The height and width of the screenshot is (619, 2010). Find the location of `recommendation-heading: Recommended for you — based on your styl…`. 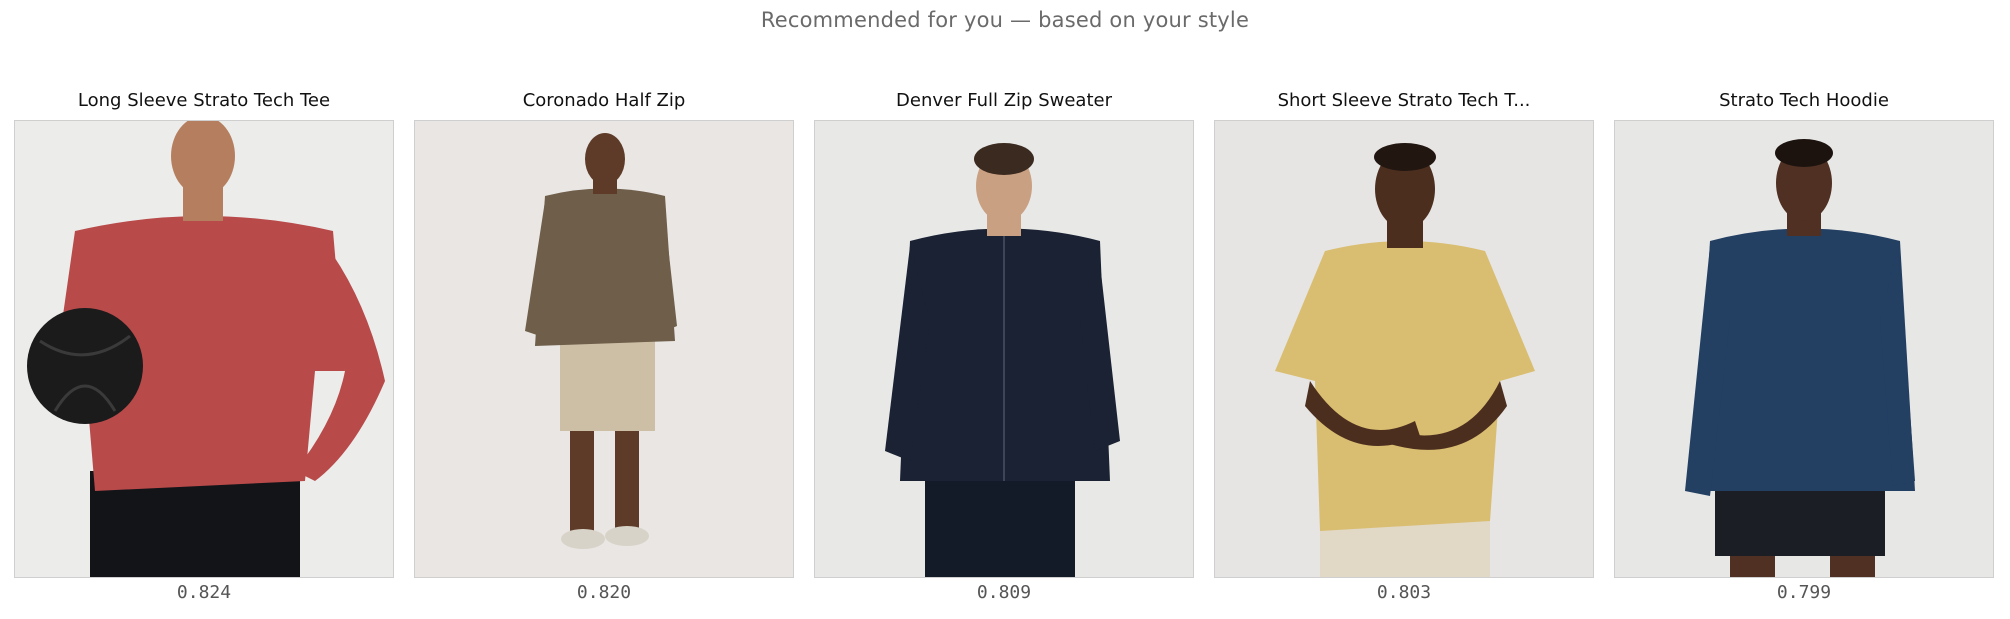

recommendation-heading: Recommended for you — based on your styl… is located at coordinates (1005, 20).